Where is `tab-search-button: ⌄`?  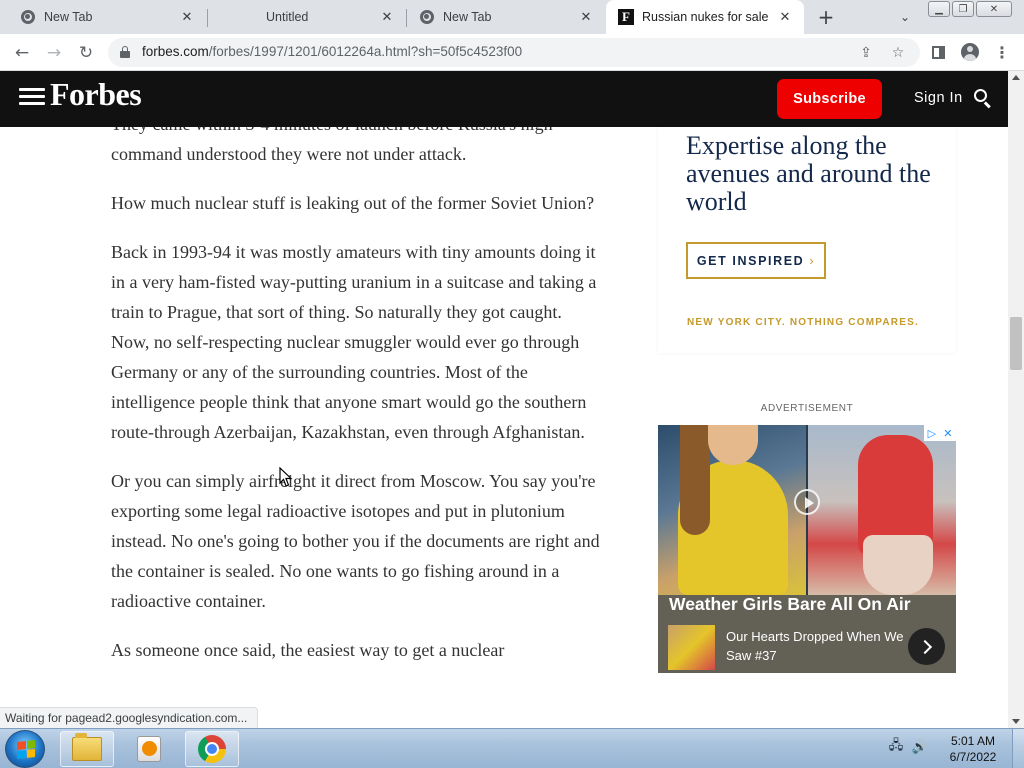
tab-search-button: ⌄ is located at coordinates (905, 17).